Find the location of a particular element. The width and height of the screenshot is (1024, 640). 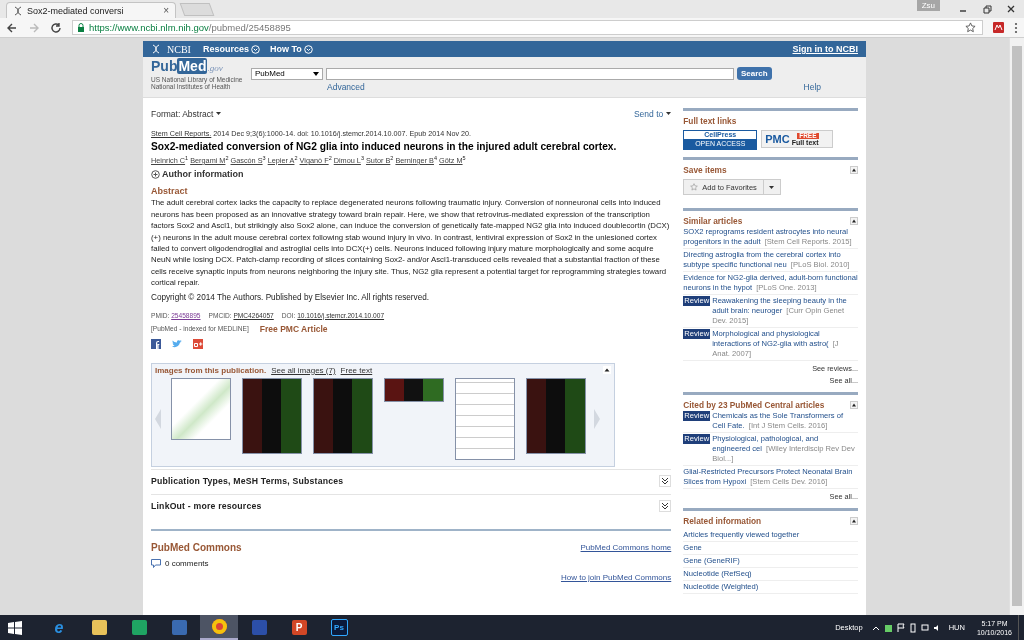

plus-square-icon is located at coordinates (198, 343).